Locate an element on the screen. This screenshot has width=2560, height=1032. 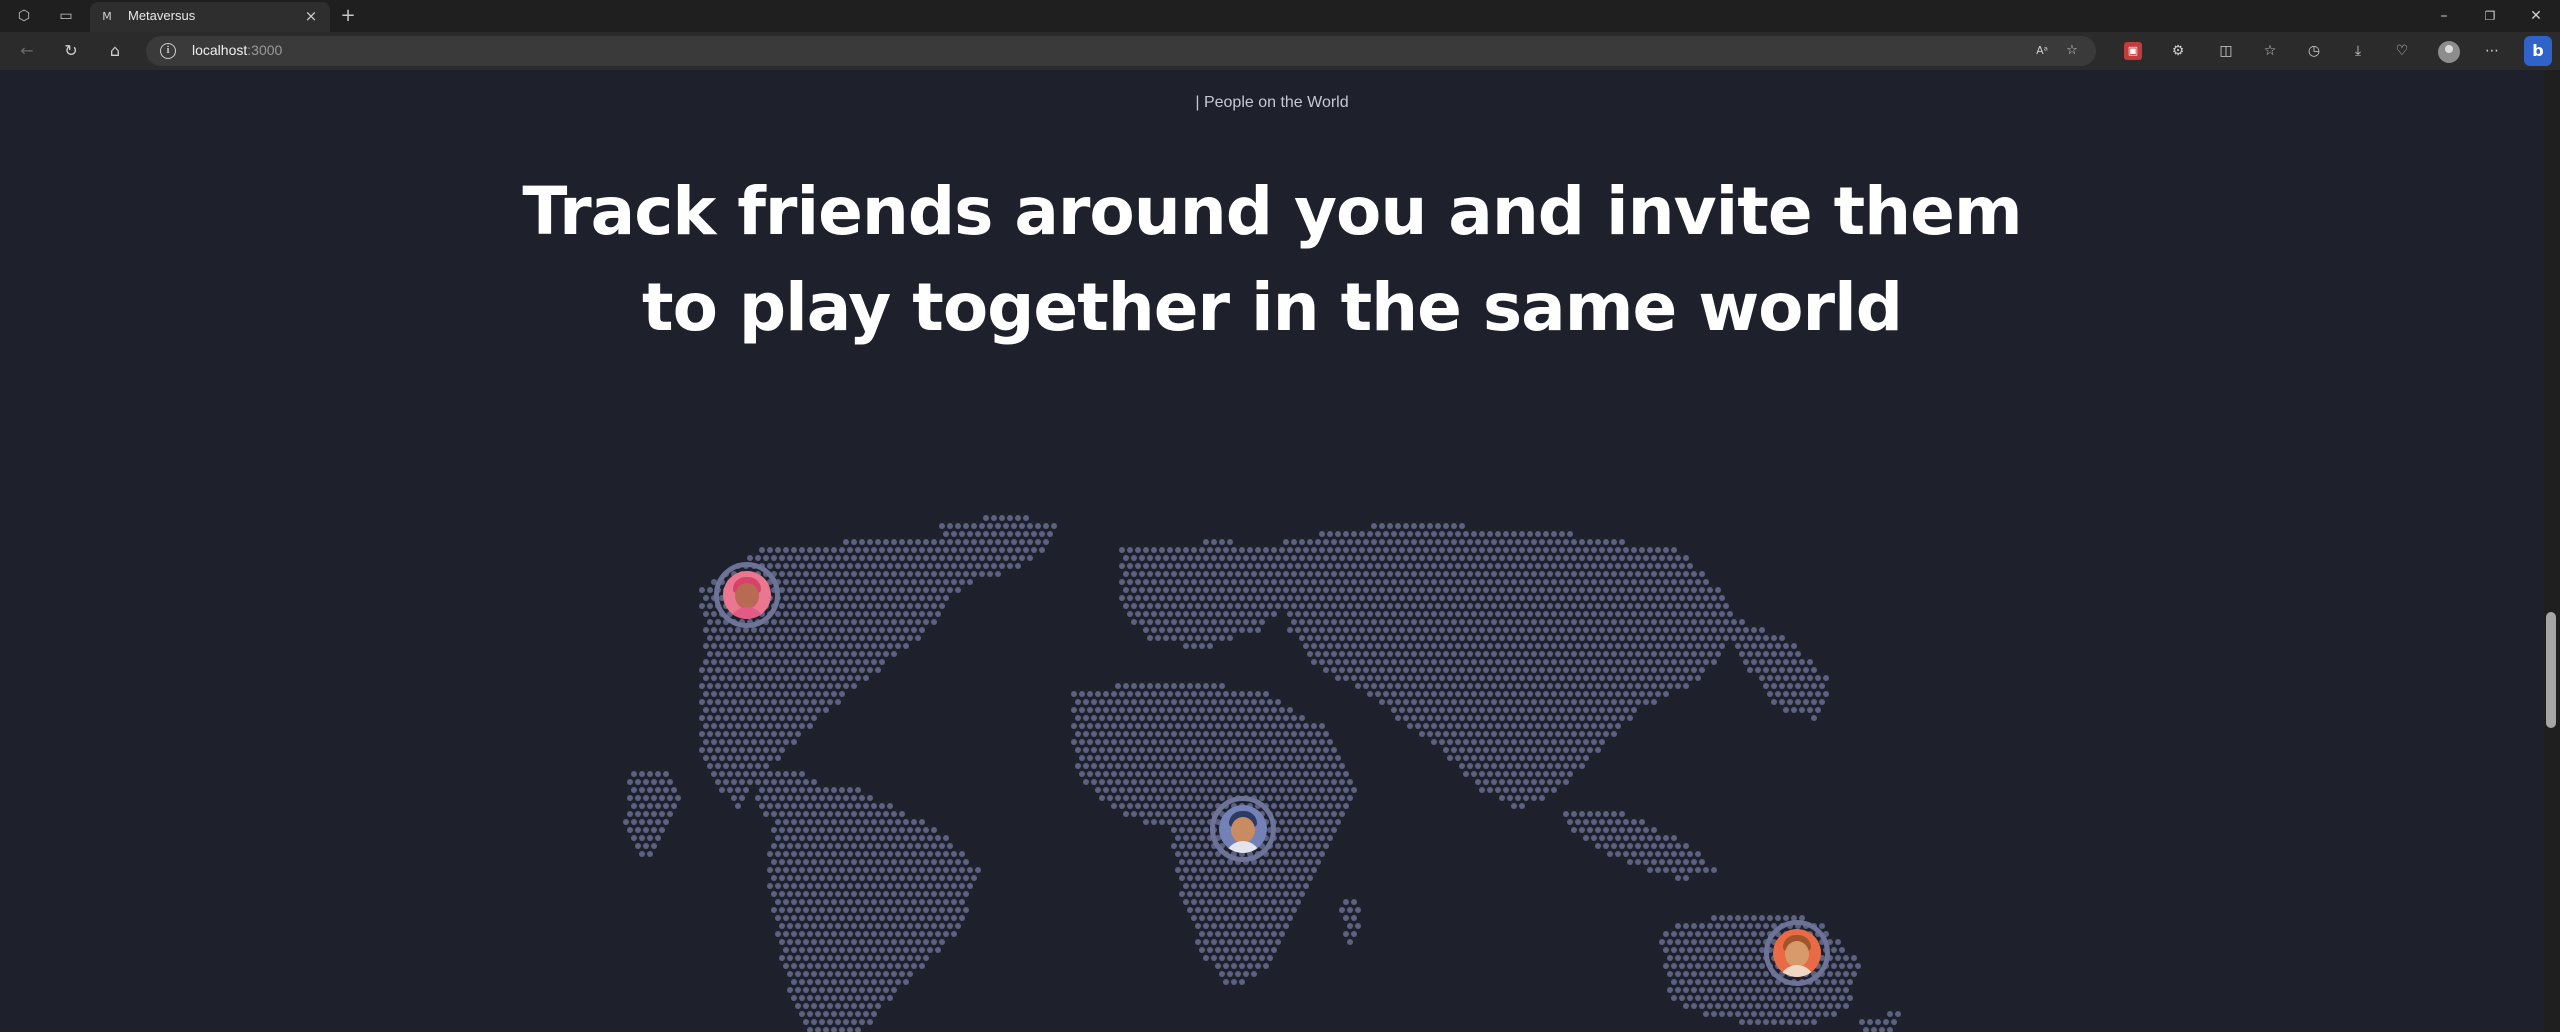
favorite-star-icon: ☆ is located at coordinates (2072, 51).